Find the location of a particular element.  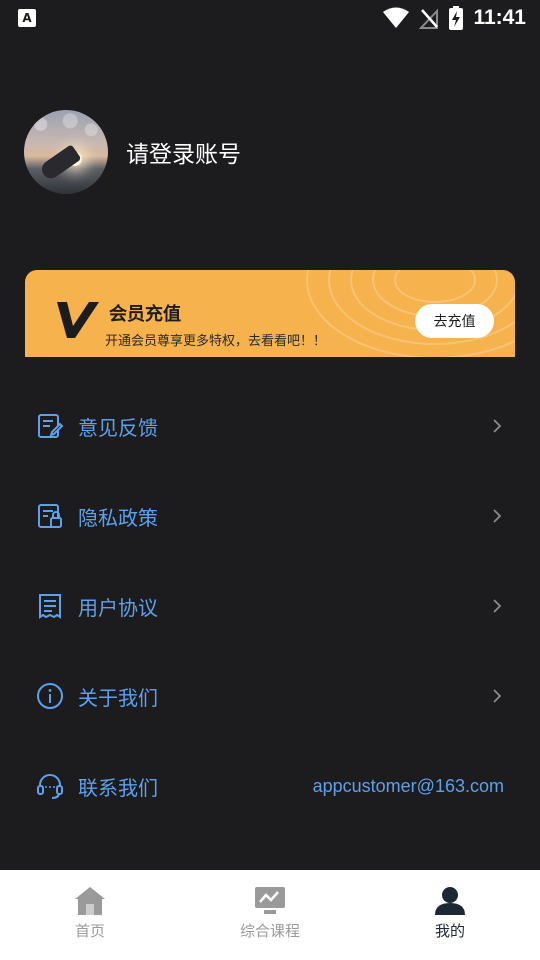

menu-item-privacy: 隐私政策 is located at coordinates (270, 516).